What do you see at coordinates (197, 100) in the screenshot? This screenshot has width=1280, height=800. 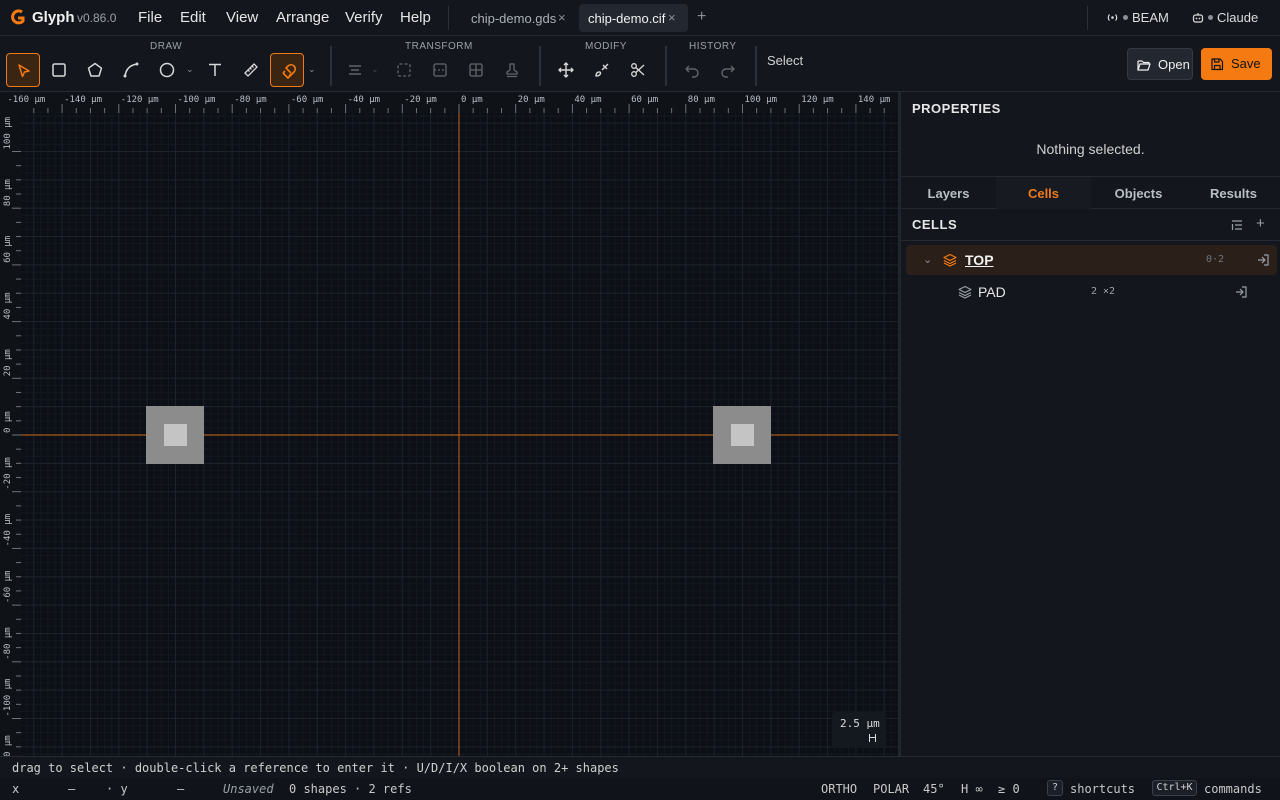 I see `x-tick-label: -100 µm` at bounding box center [197, 100].